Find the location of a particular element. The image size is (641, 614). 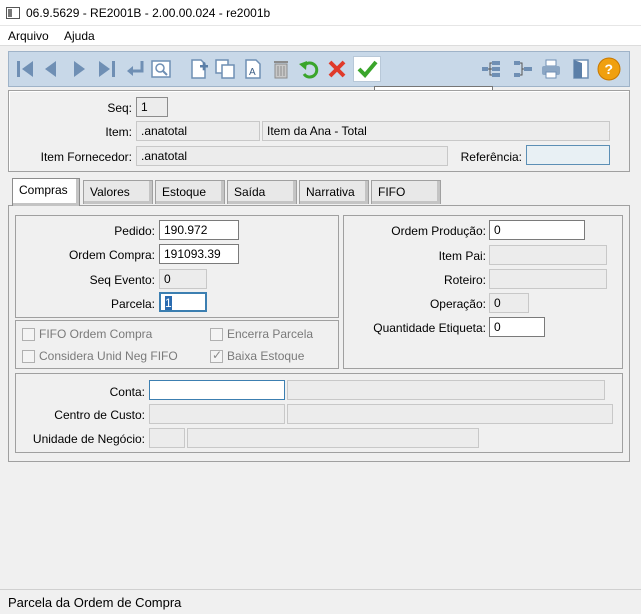

roteiro-label: Roteiro: is located at coordinates (464, 280).